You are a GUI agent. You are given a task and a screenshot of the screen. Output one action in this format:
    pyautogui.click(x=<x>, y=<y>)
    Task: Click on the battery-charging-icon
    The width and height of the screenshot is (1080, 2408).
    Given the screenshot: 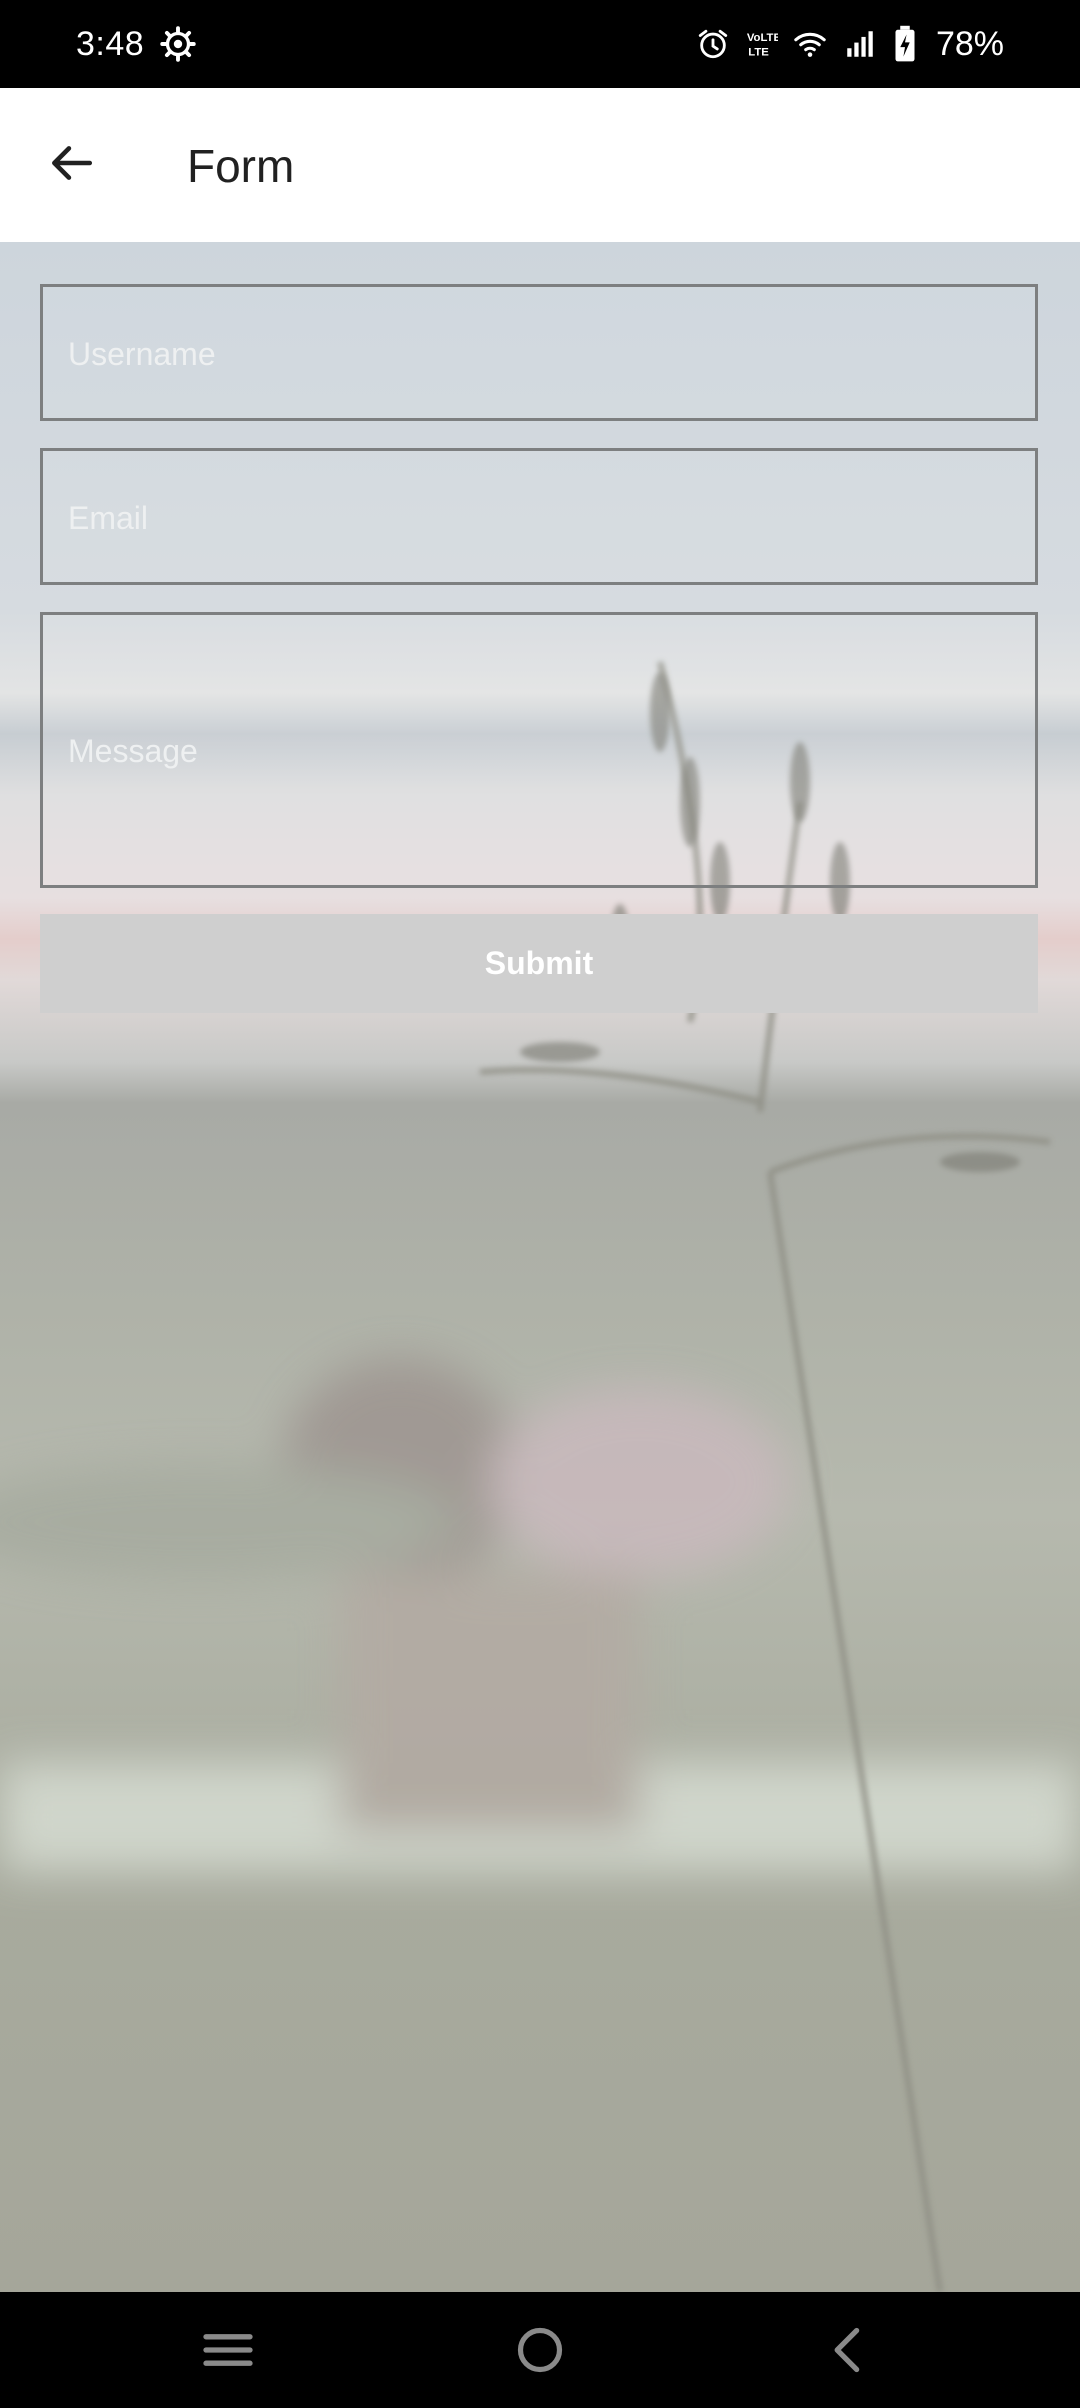 What is the action you would take?
    pyautogui.click(x=912, y=44)
    